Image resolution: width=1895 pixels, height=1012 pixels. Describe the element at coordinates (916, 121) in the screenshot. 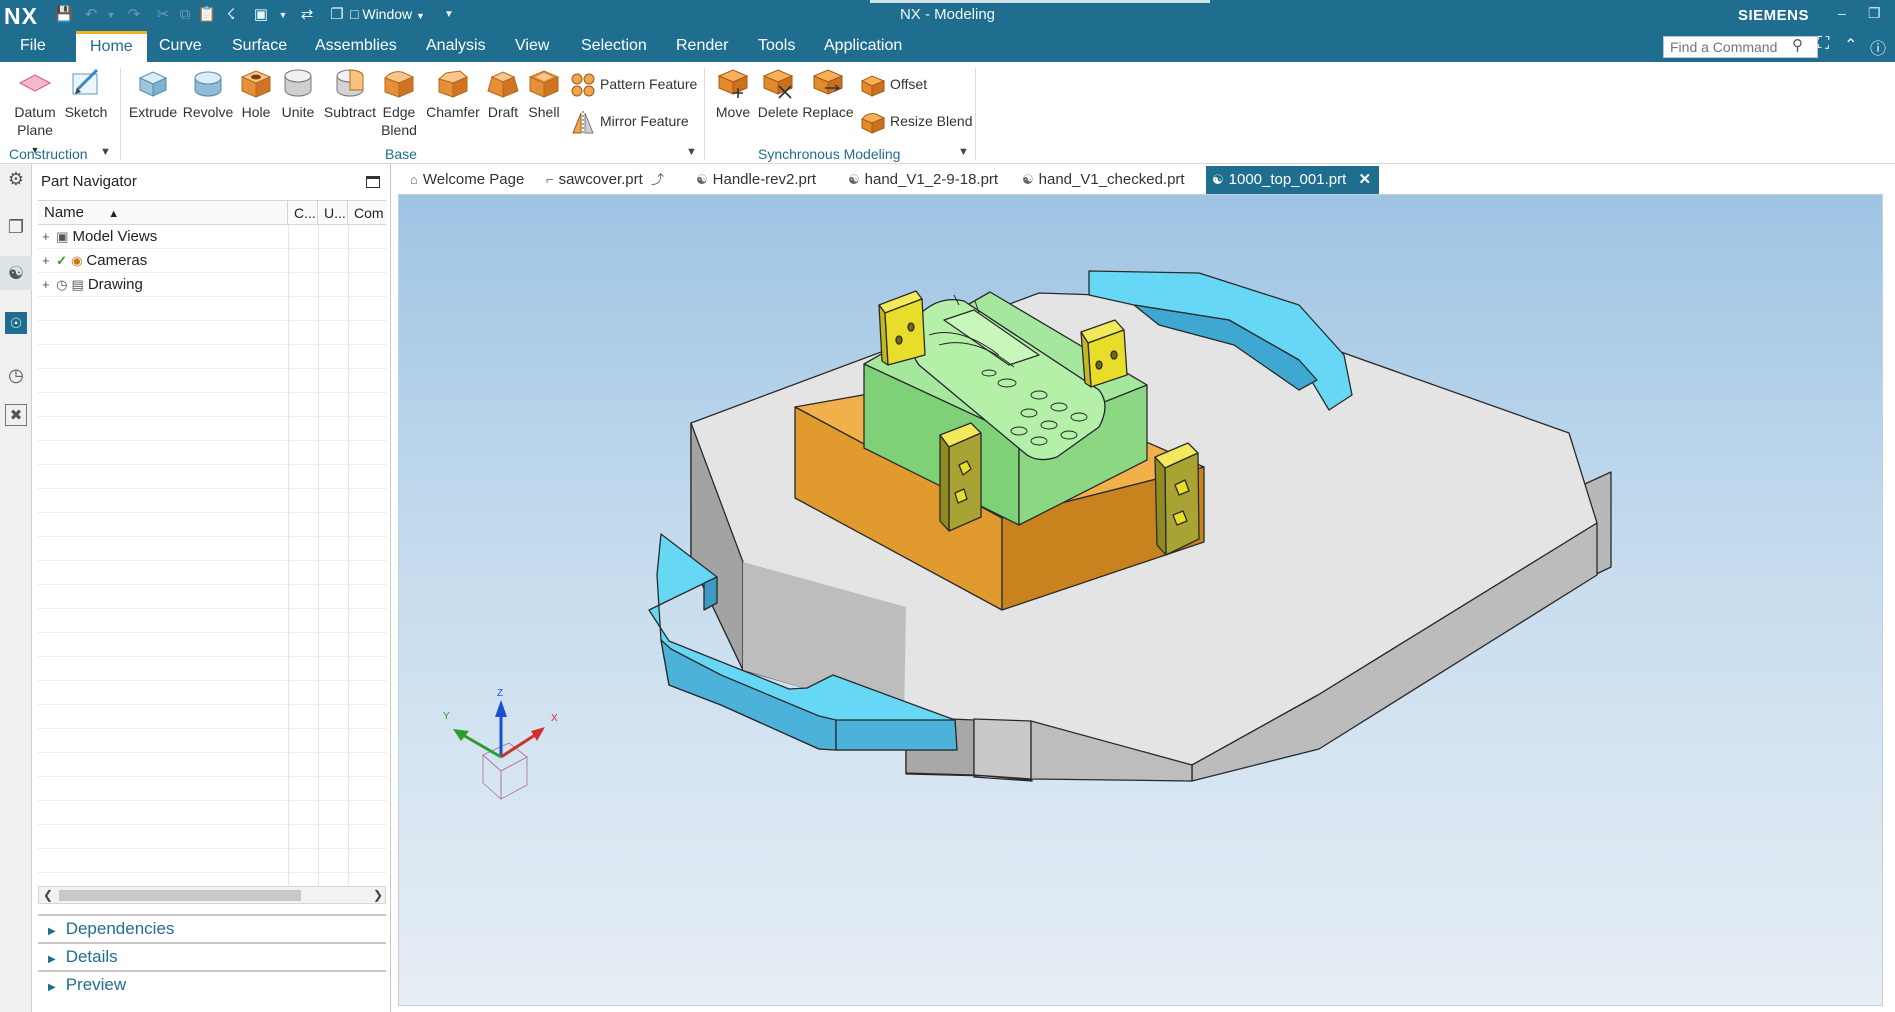

I see `resize-blend-button: Resize Blend` at that location.